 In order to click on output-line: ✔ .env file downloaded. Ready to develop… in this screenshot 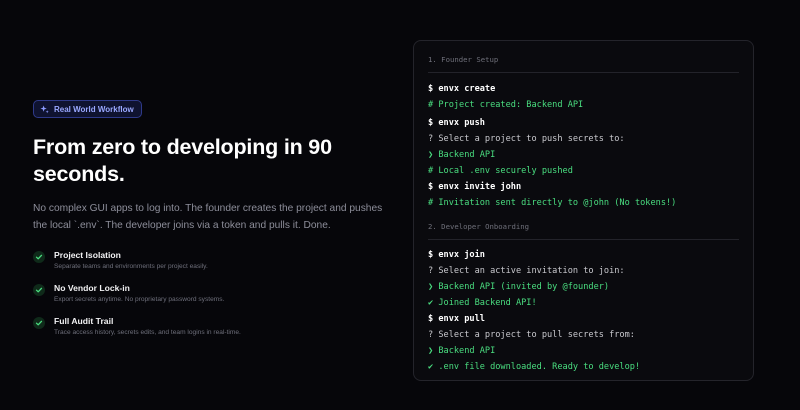, I will do `click(534, 367)`.